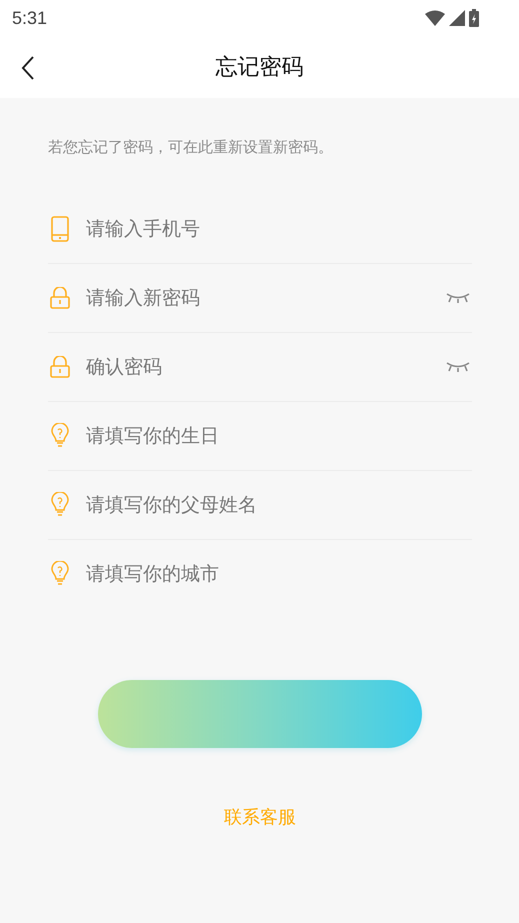 The image size is (519, 923). What do you see at coordinates (260, 68) in the screenshot?
I see `page-title: 忘记密码` at bounding box center [260, 68].